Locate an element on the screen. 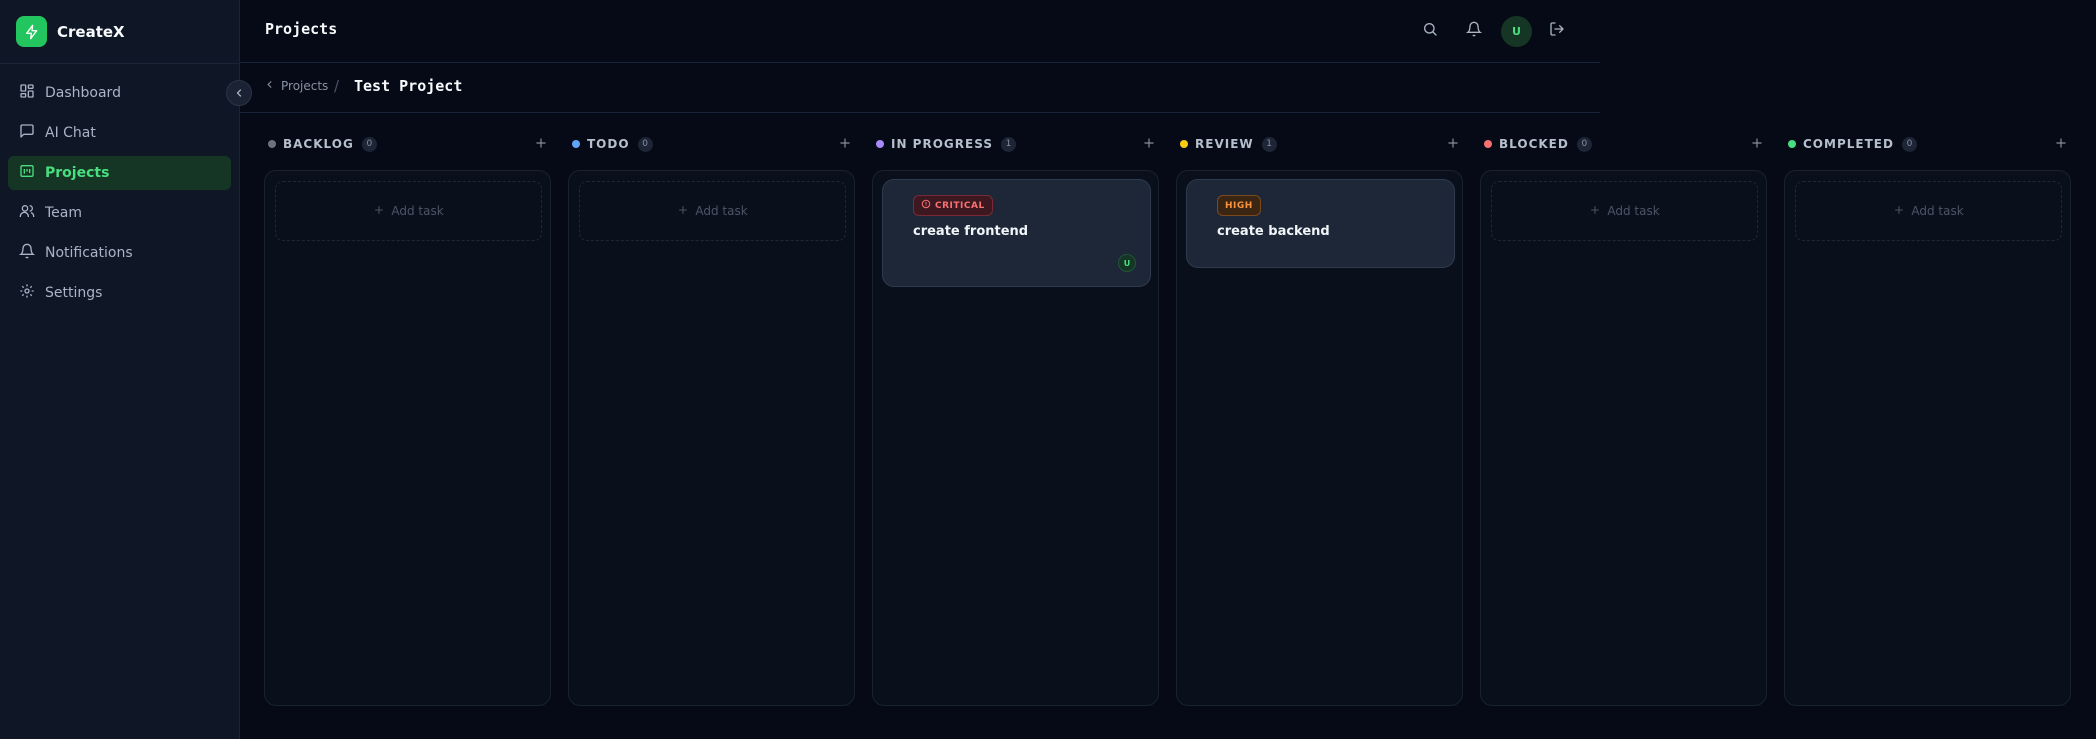 The image size is (2096, 739). column-title: BLOCKED is located at coordinates (1534, 144).